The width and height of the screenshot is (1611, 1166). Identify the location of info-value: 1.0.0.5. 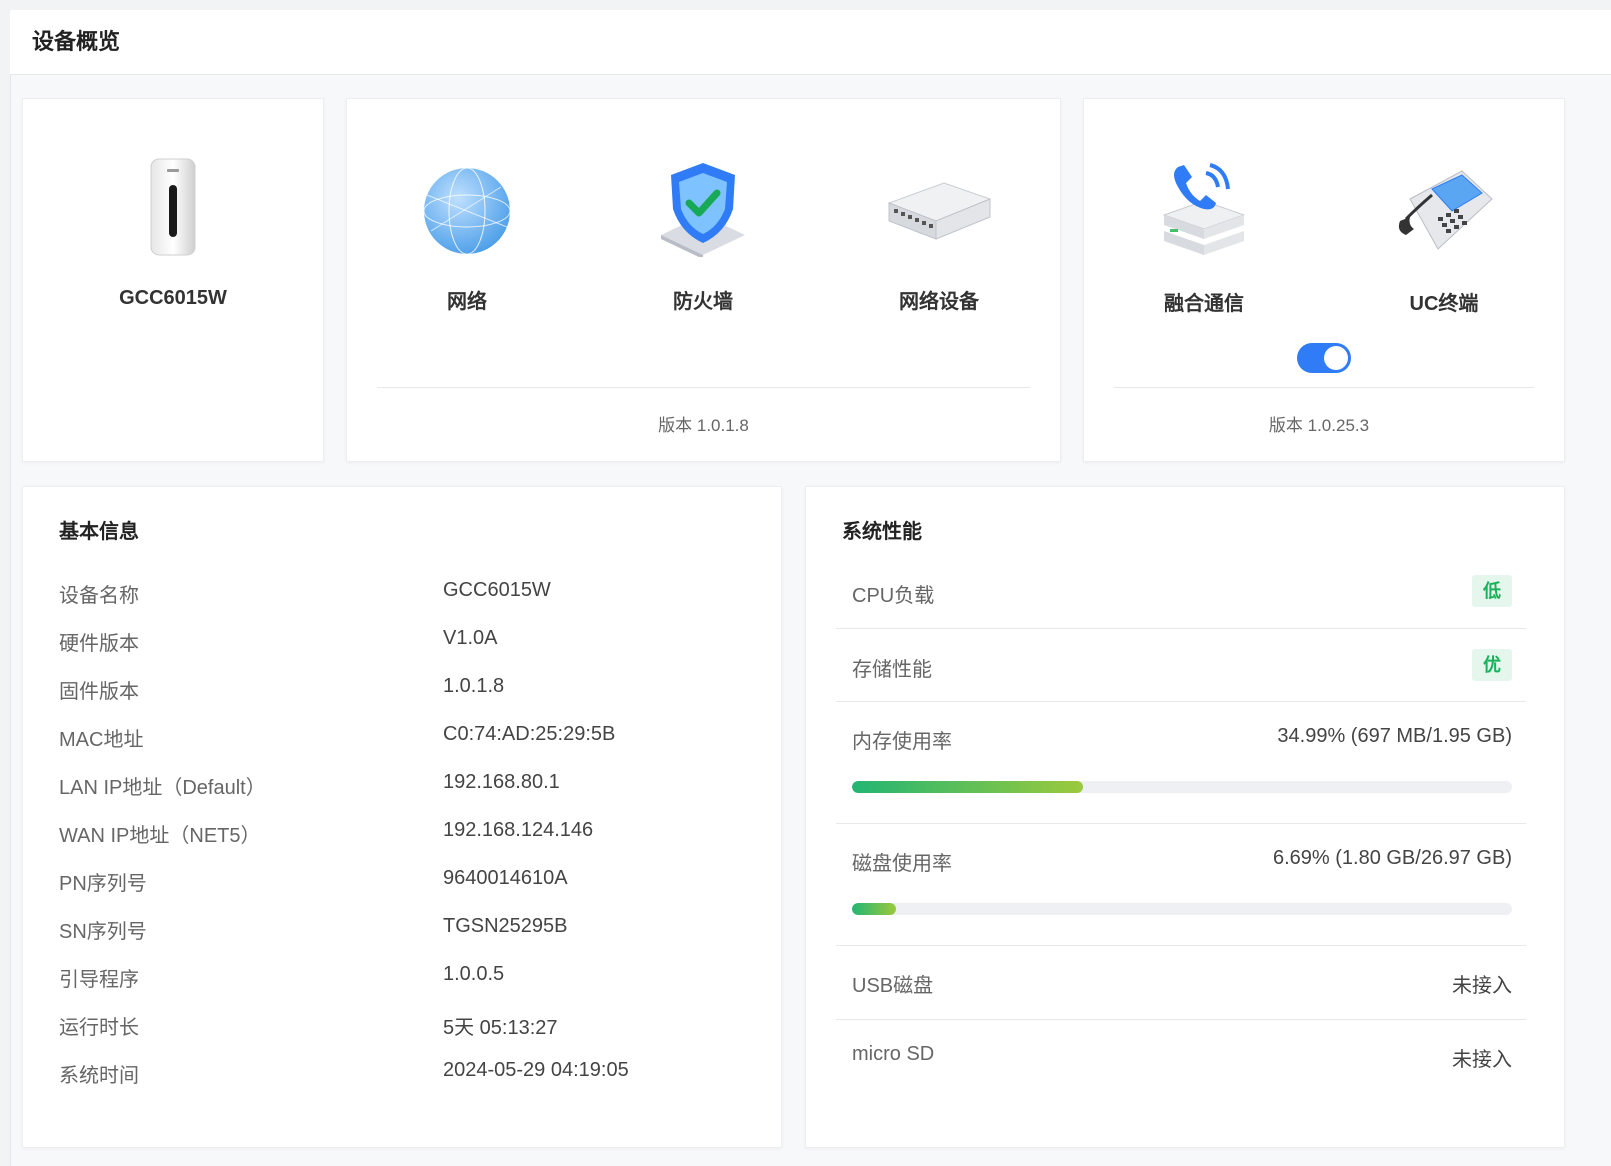
(474, 974).